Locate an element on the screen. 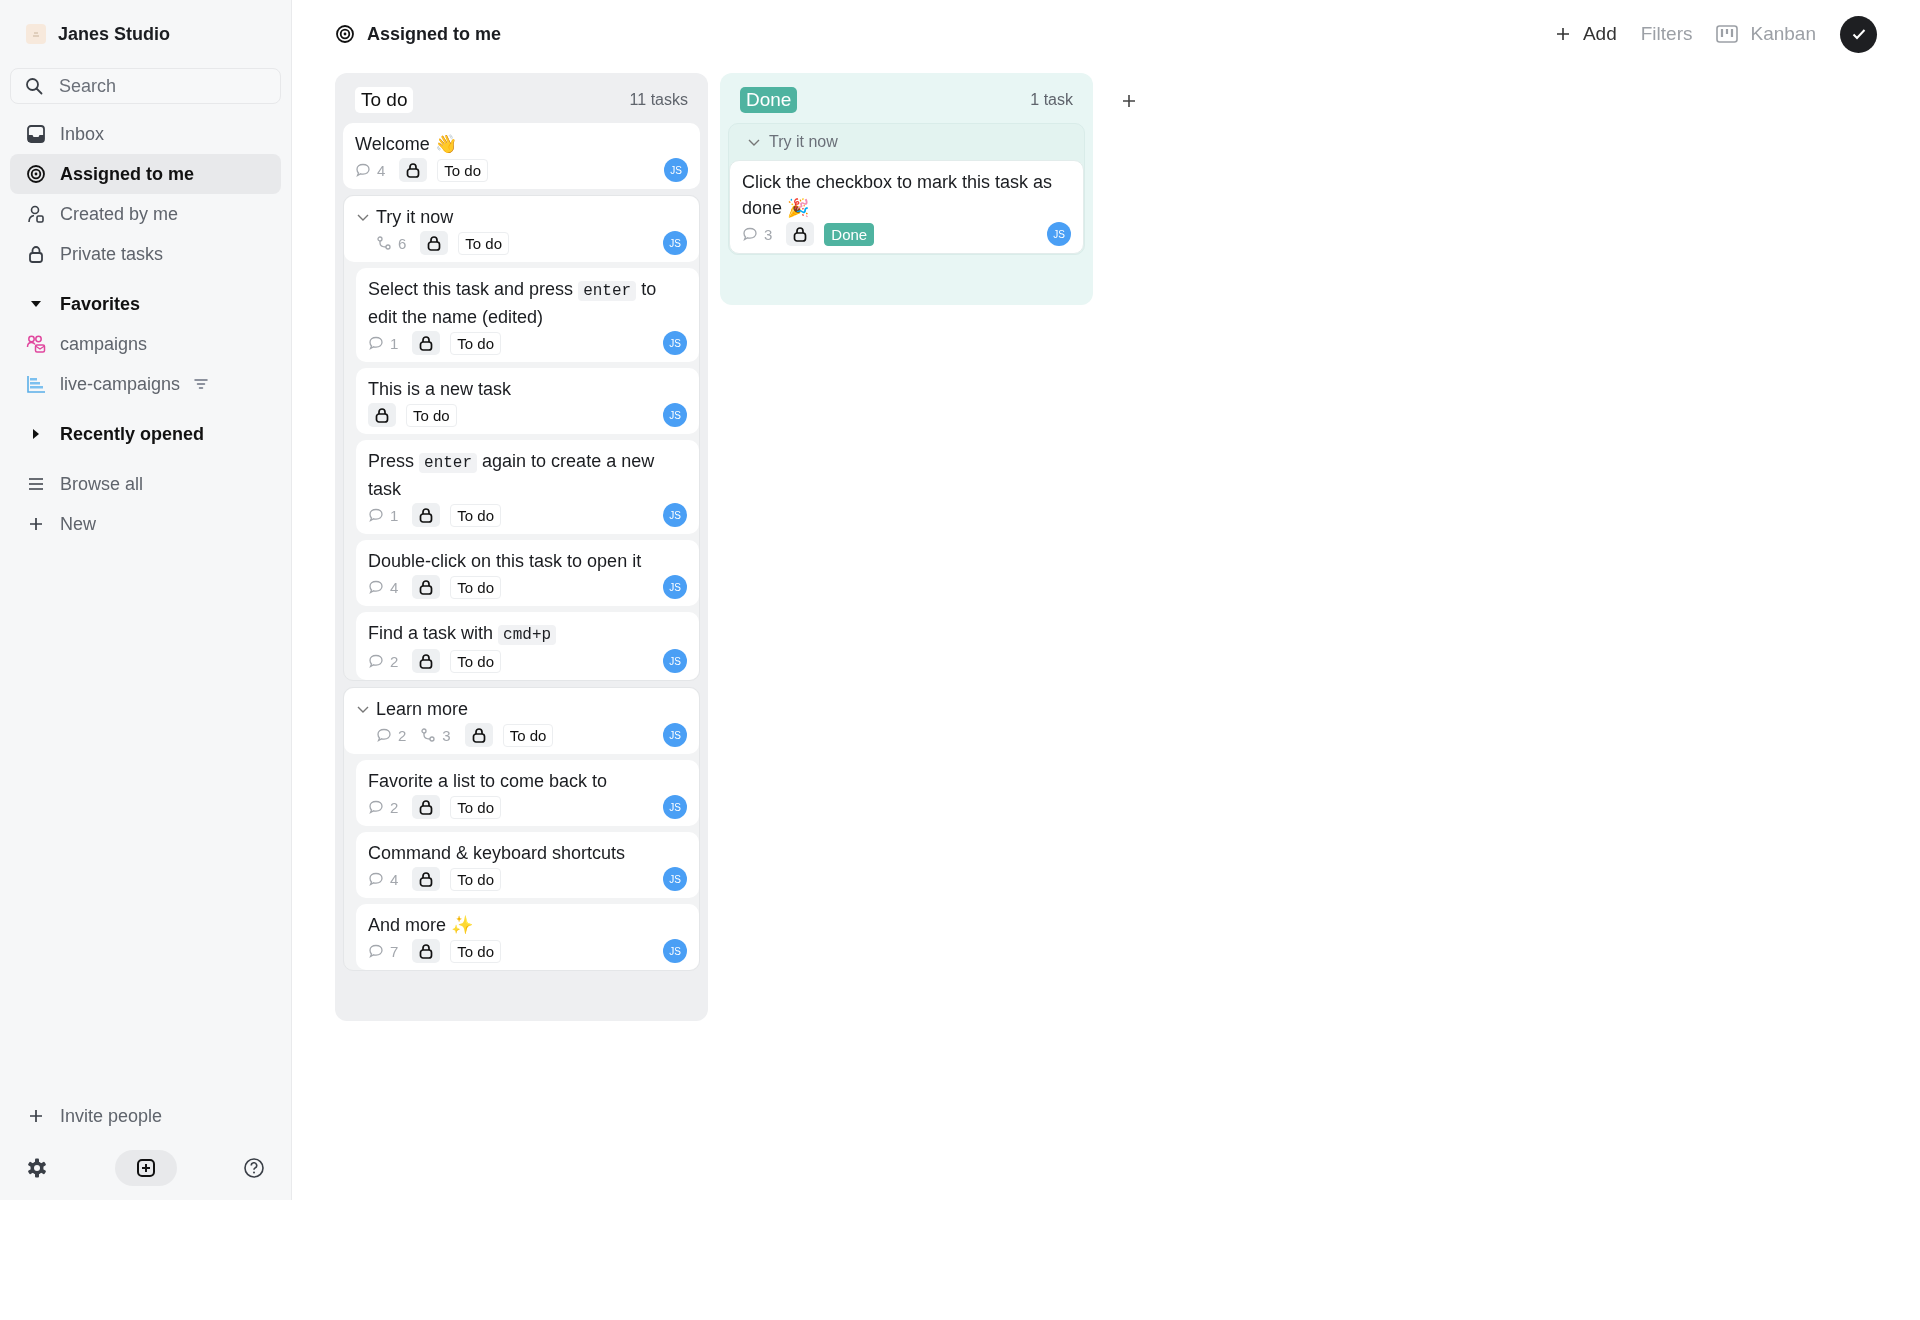 The image size is (1920, 1320). check-button is located at coordinates (1858, 34).